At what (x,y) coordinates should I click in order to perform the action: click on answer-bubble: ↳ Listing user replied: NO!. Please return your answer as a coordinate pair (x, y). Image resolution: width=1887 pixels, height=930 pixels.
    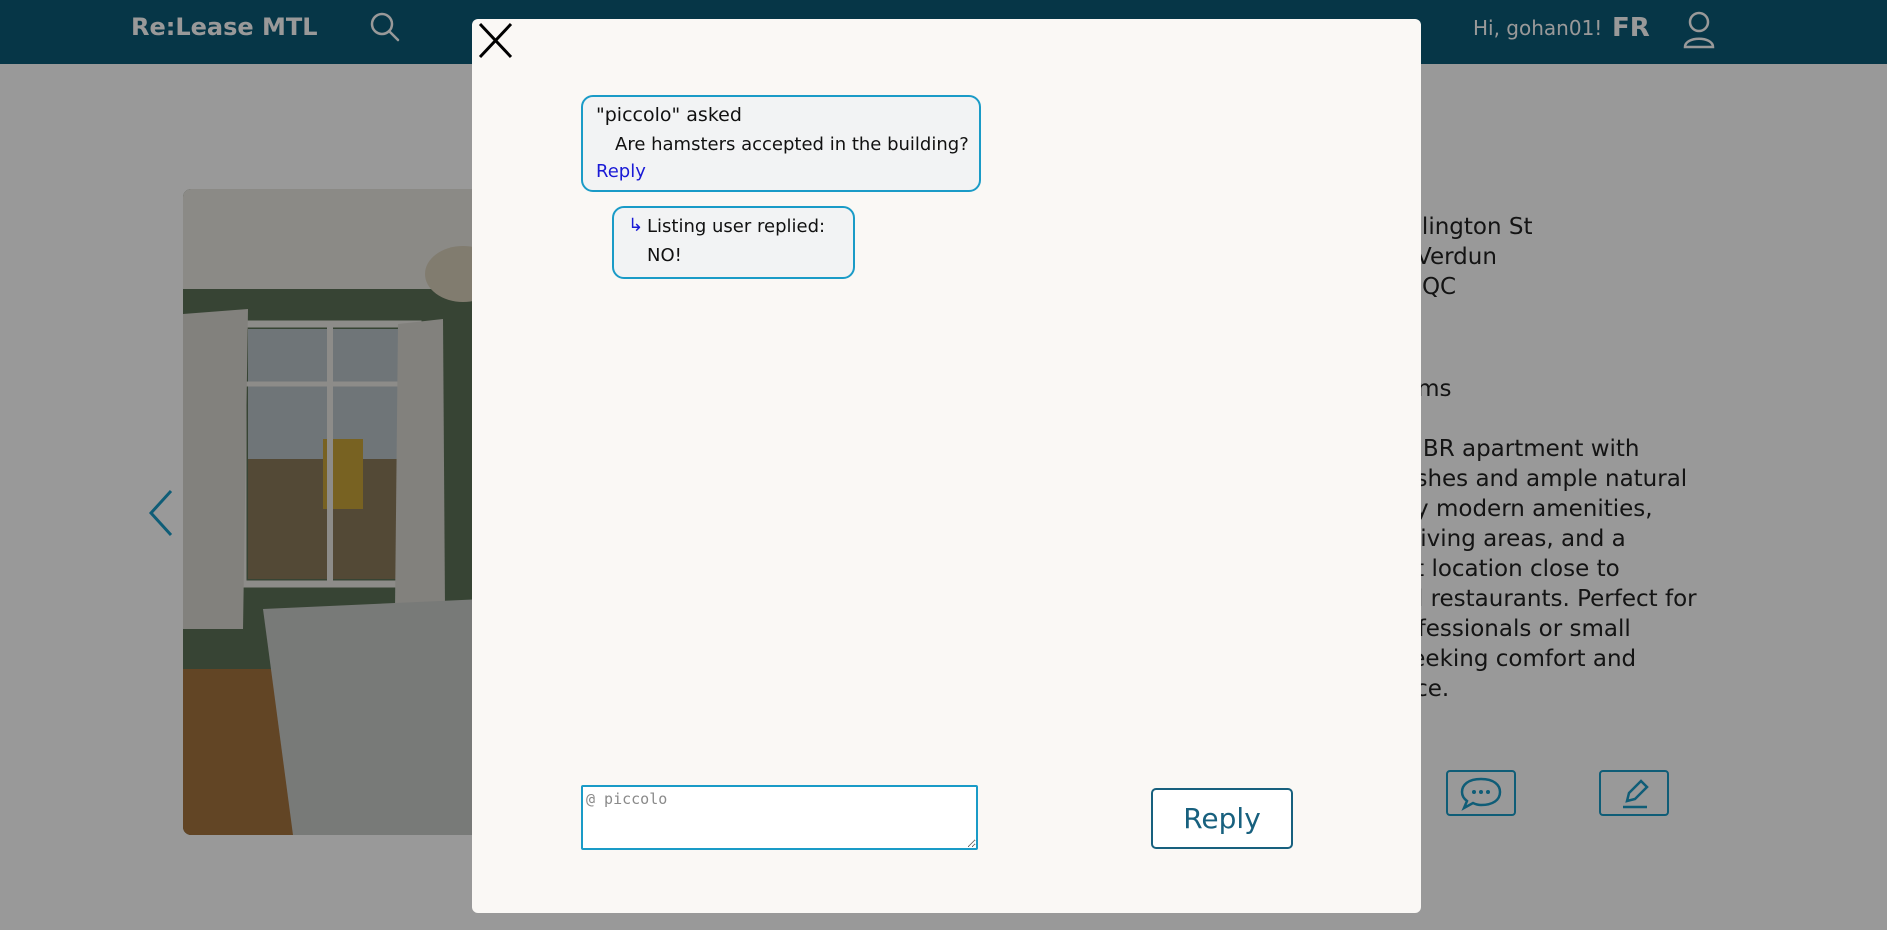
    Looking at the image, I should click on (733, 242).